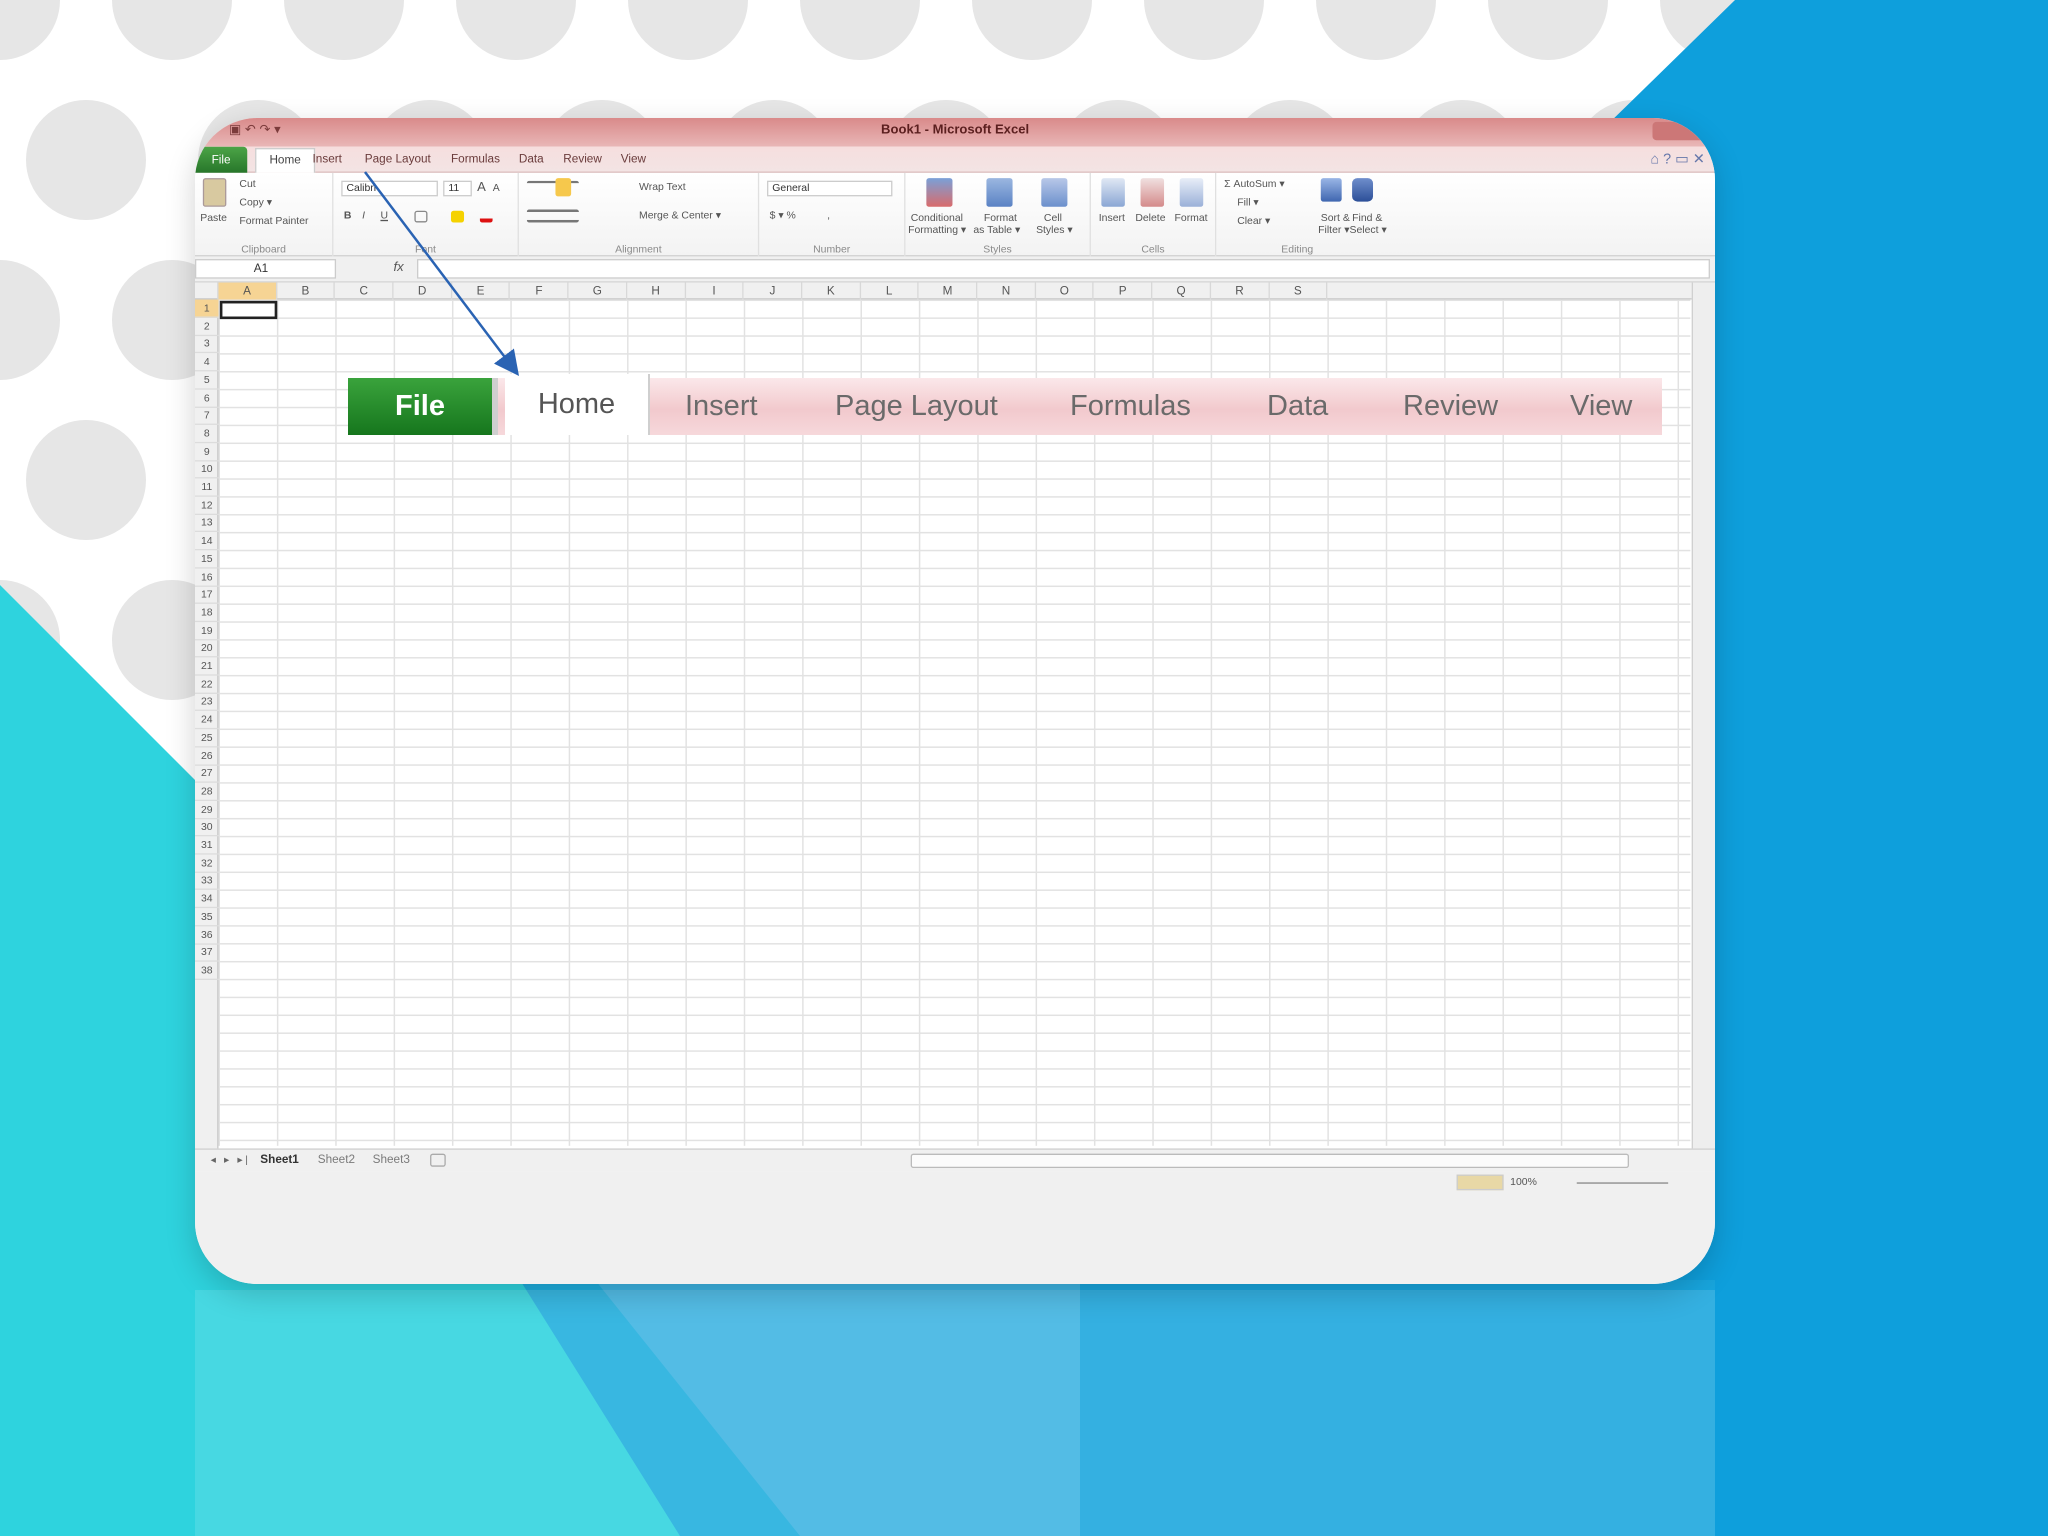 The height and width of the screenshot is (1536, 2048). Describe the element at coordinates (207, 416) in the screenshot. I see `row-header: 7` at that location.